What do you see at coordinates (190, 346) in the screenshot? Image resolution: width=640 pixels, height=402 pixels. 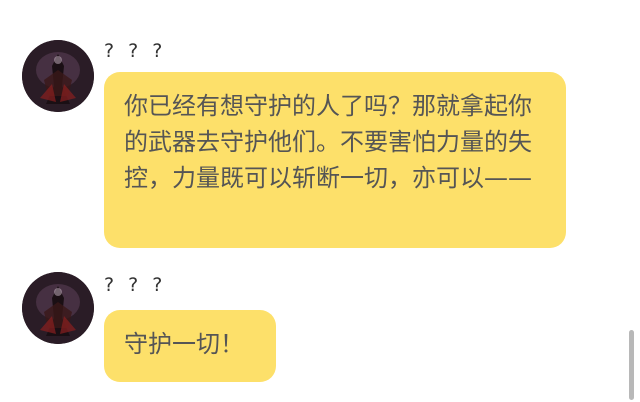 I see `message-bubble: 守护一切！` at bounding box center [190, 346].